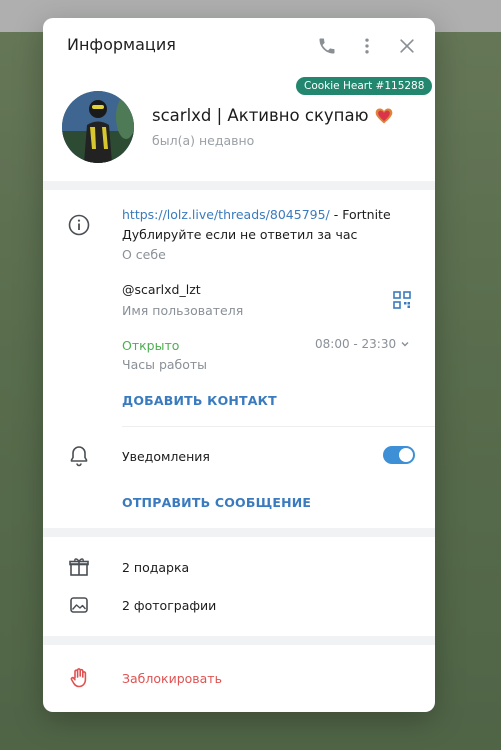  I want to click on bell-icon, so click(79, 456).